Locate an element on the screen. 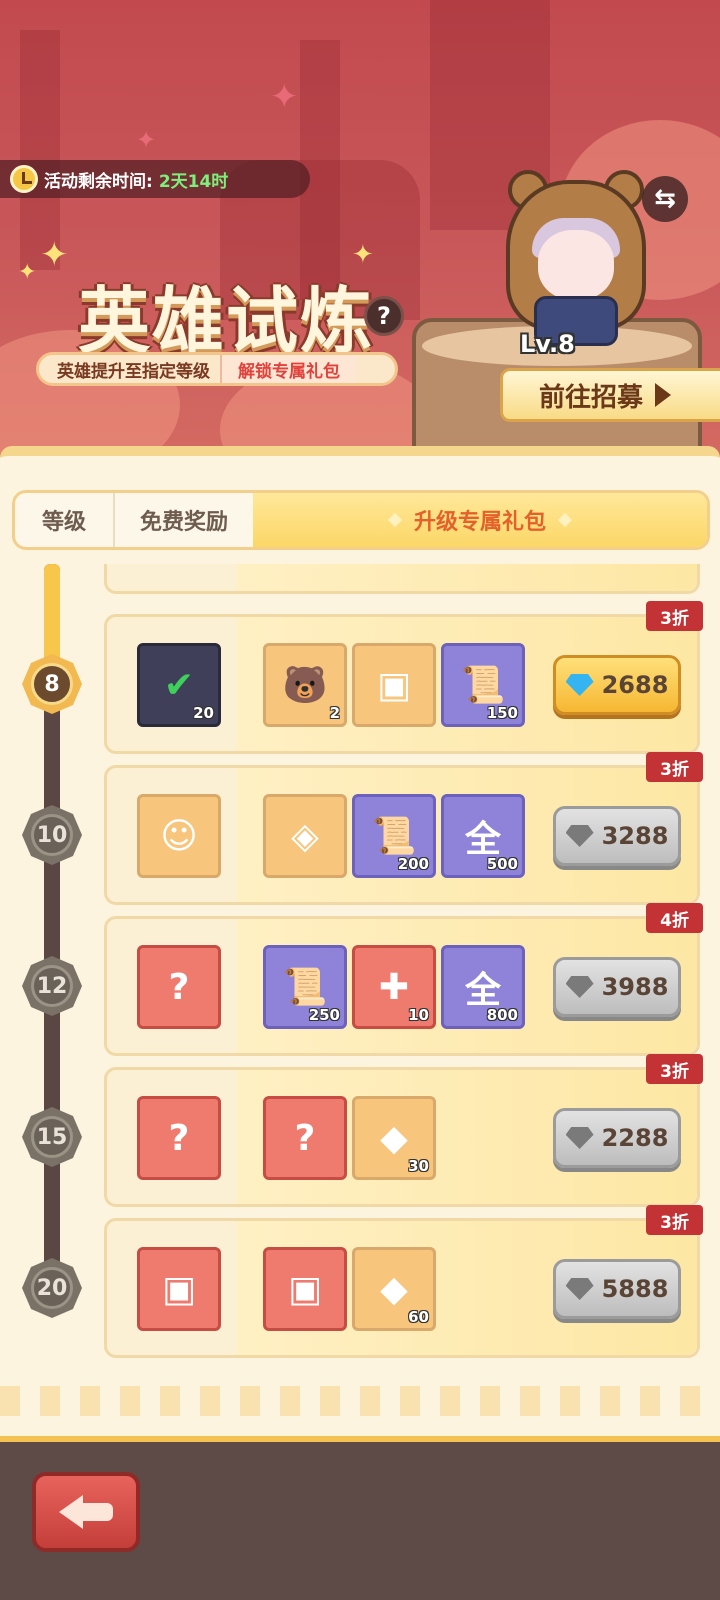  item-quantity: 20 is located at coordinates (203, 713).